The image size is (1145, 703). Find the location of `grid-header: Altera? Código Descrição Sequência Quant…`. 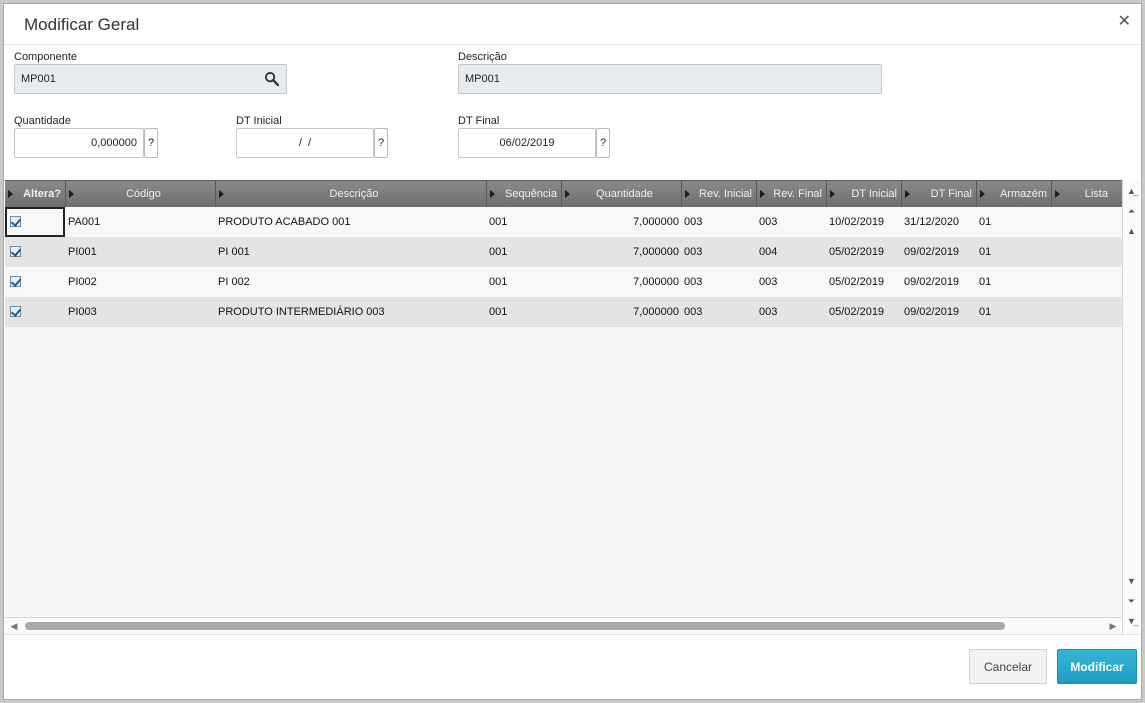

grid-header: Altera? Código Descrição Sequência Quant… is located at coordinates (563, 193).